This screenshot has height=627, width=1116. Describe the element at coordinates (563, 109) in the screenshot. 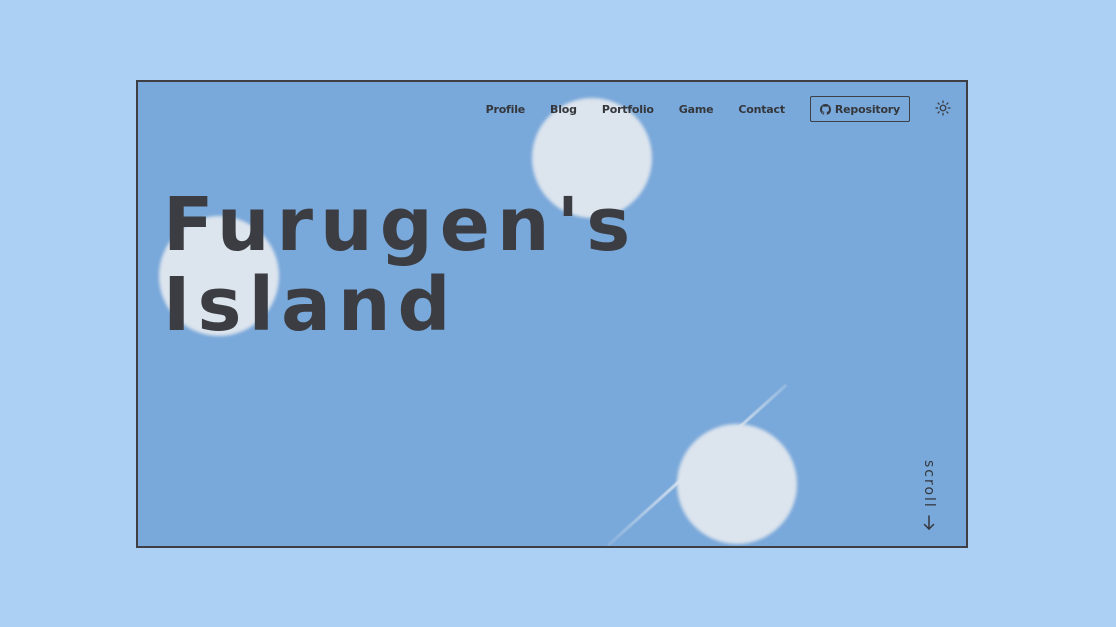

I see `nav-link-blog: Blog` at that location.